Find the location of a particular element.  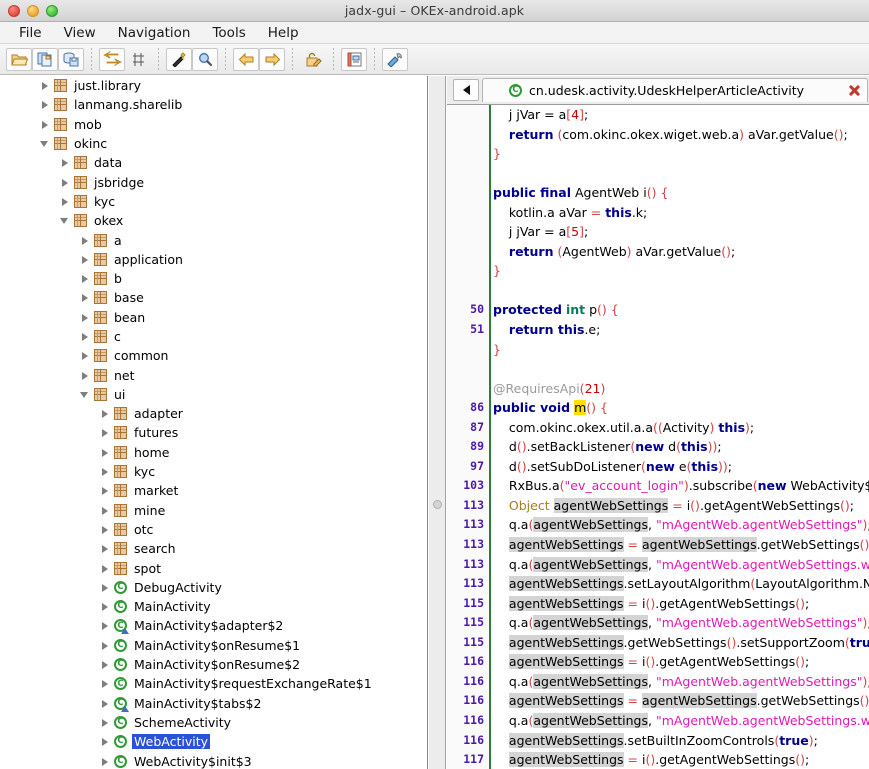

tree-node-MainActivity-adapter-2: C MainActivity$adapter$2 is located at coordinates (206, 625).